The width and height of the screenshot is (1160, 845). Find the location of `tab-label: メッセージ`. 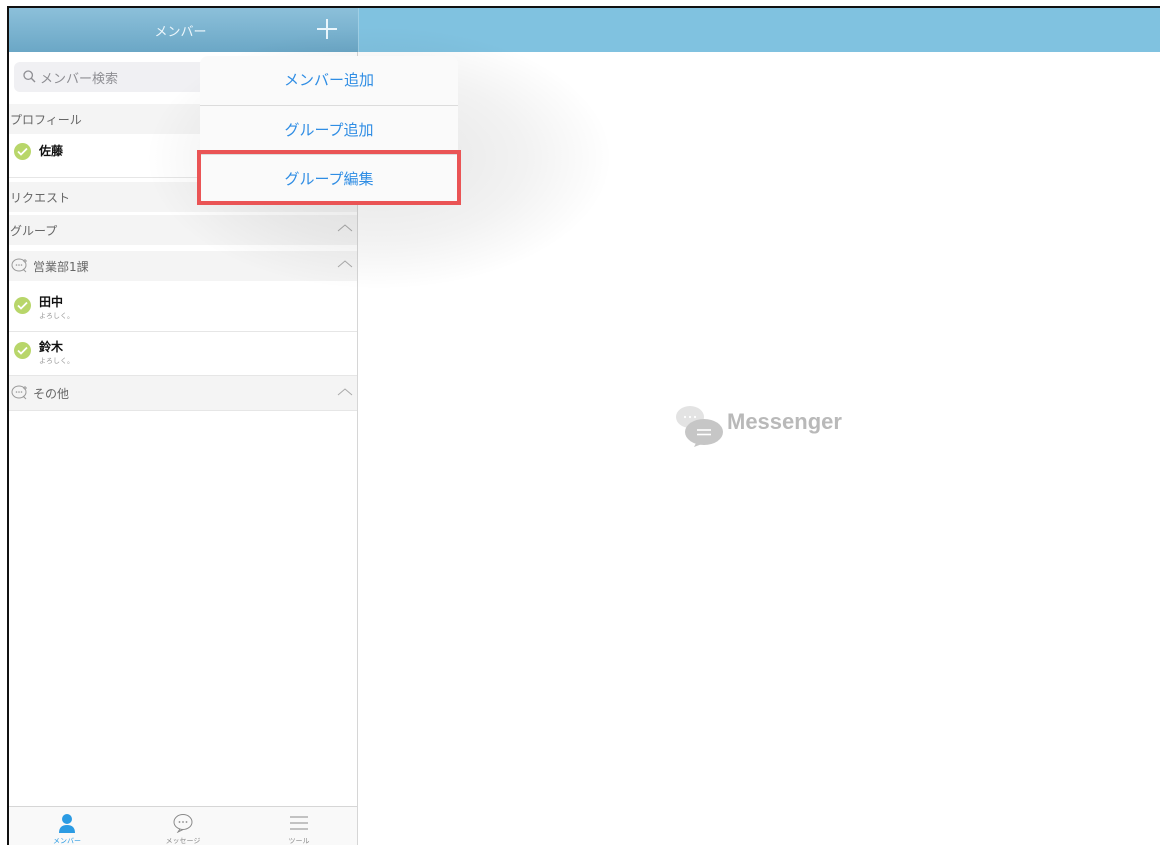

tab-label: メッセージ is located at coordinates (183, 841).